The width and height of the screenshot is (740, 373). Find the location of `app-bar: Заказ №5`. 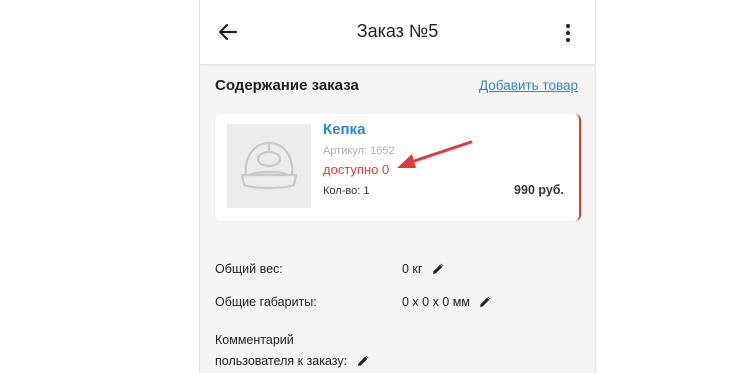

app-bar: Заказ №5 is located at coordinates (397, 32).